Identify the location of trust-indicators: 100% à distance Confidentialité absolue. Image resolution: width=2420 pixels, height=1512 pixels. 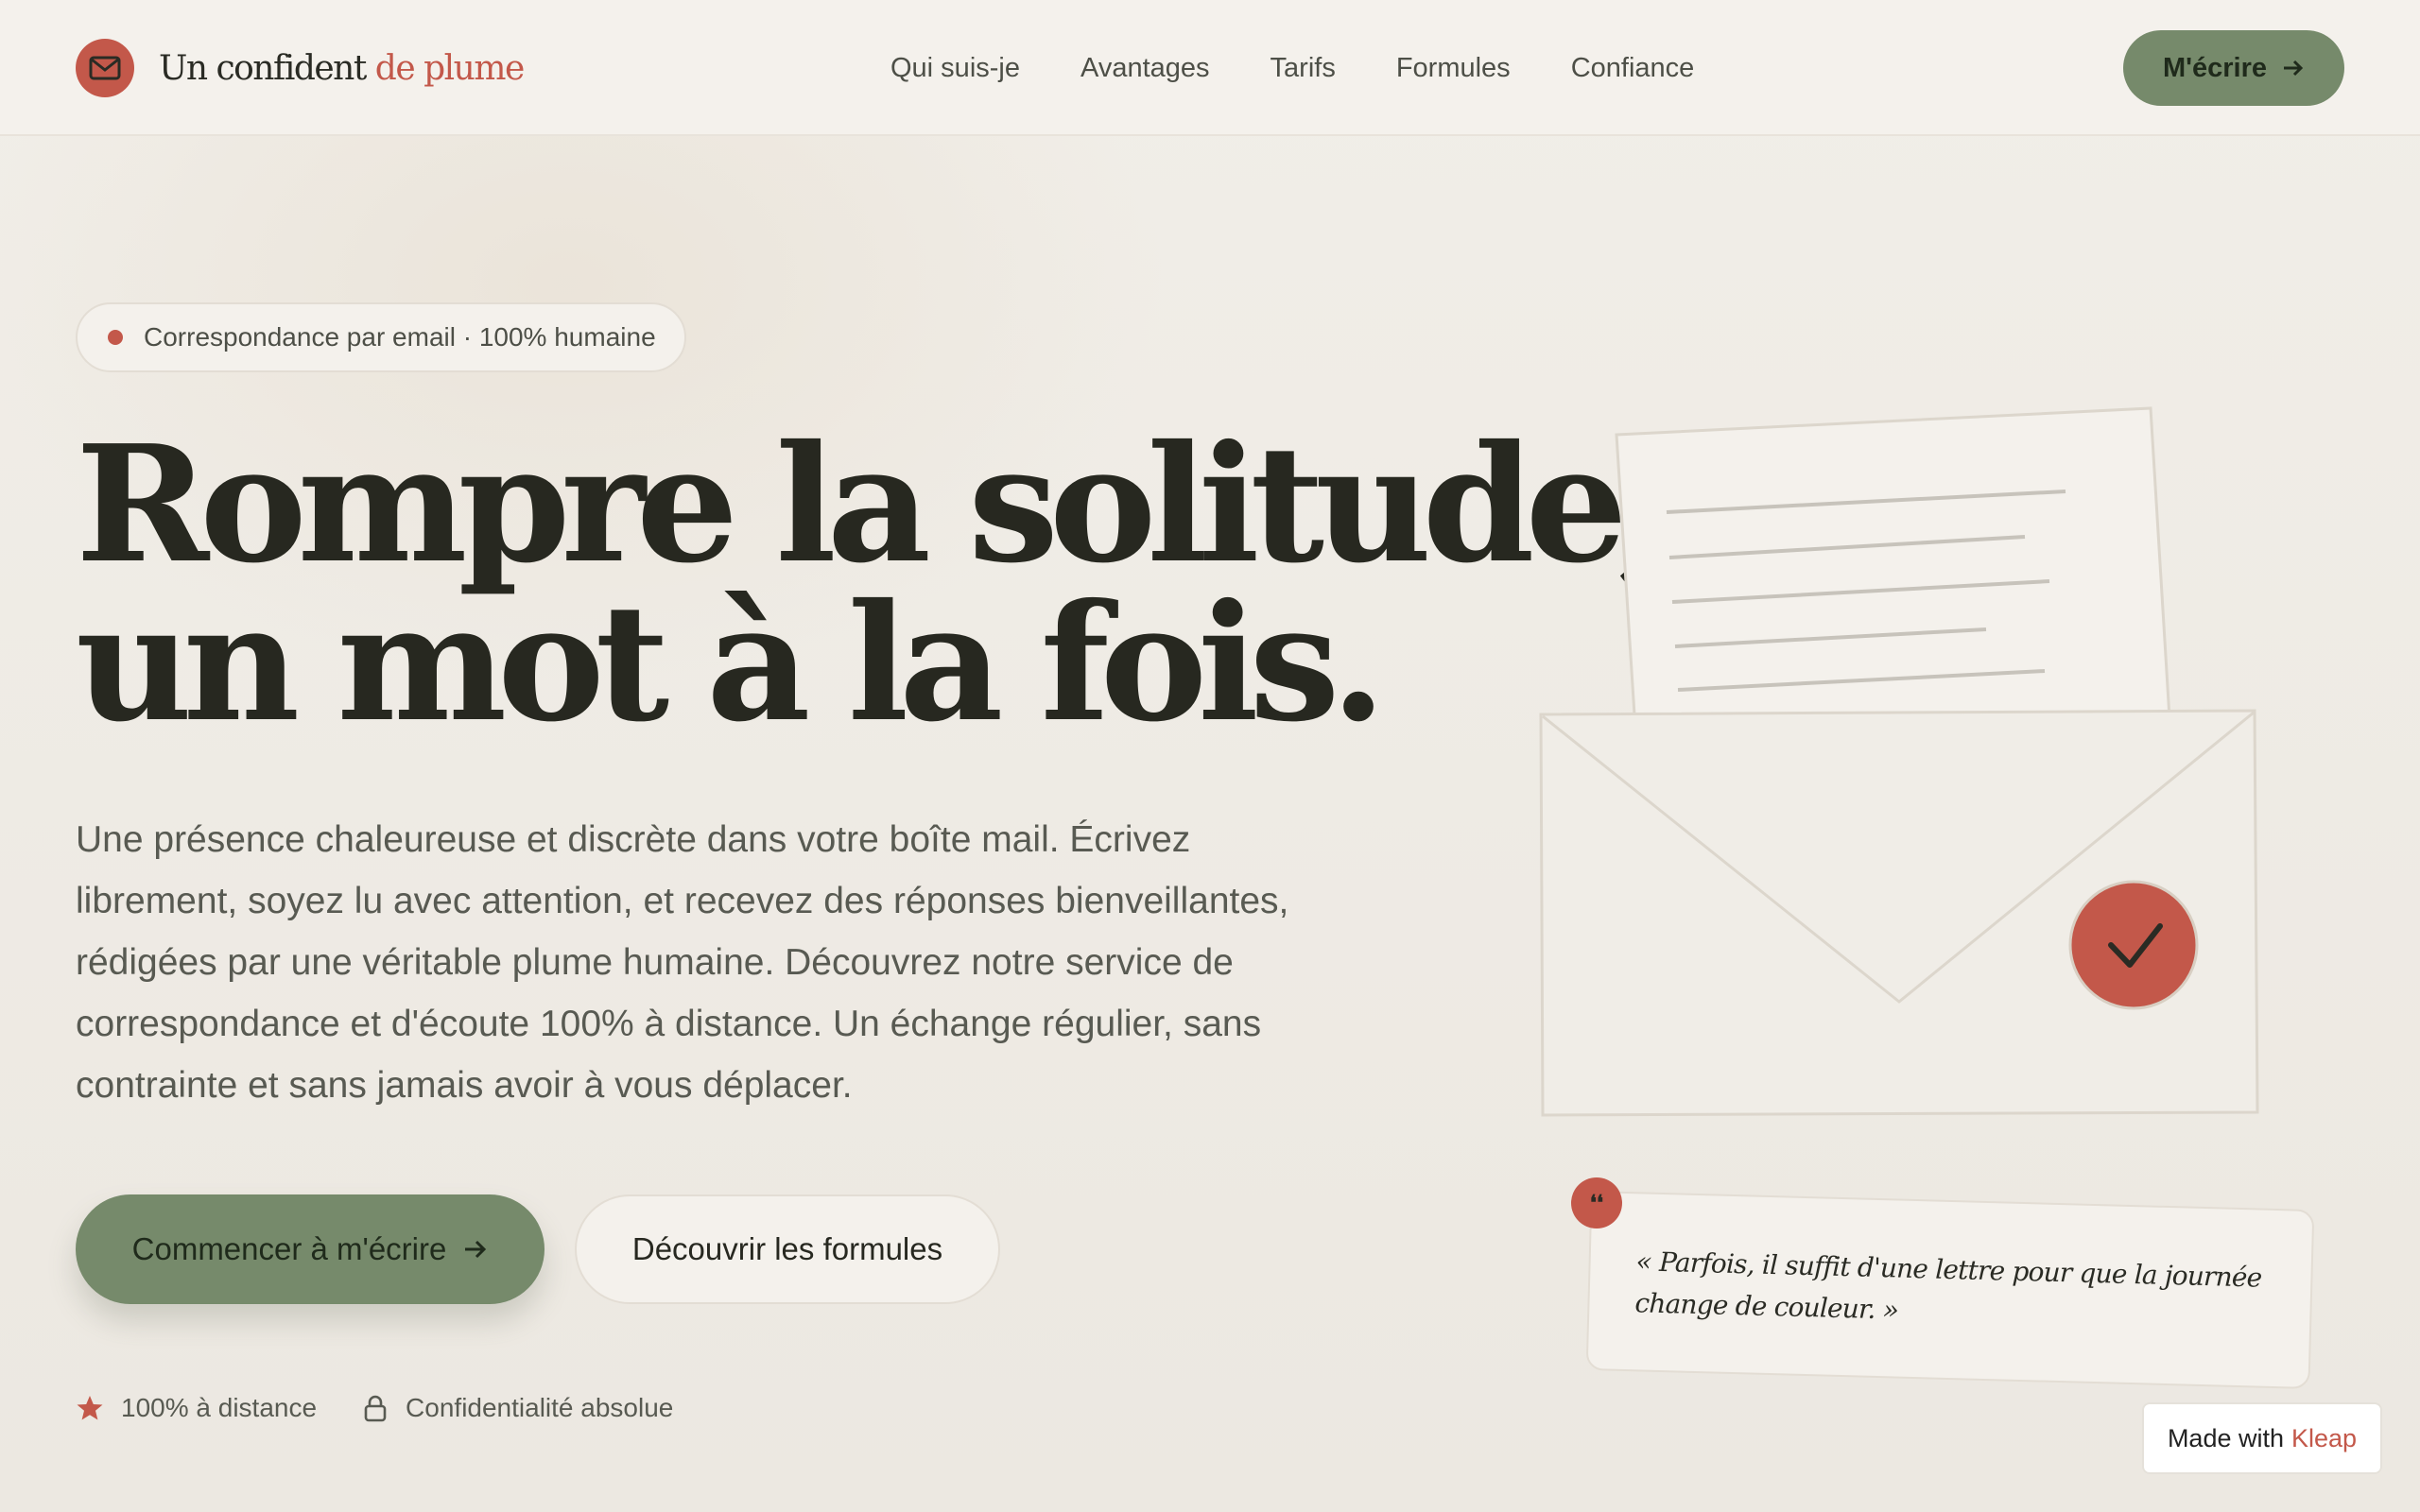
(375, 1408).